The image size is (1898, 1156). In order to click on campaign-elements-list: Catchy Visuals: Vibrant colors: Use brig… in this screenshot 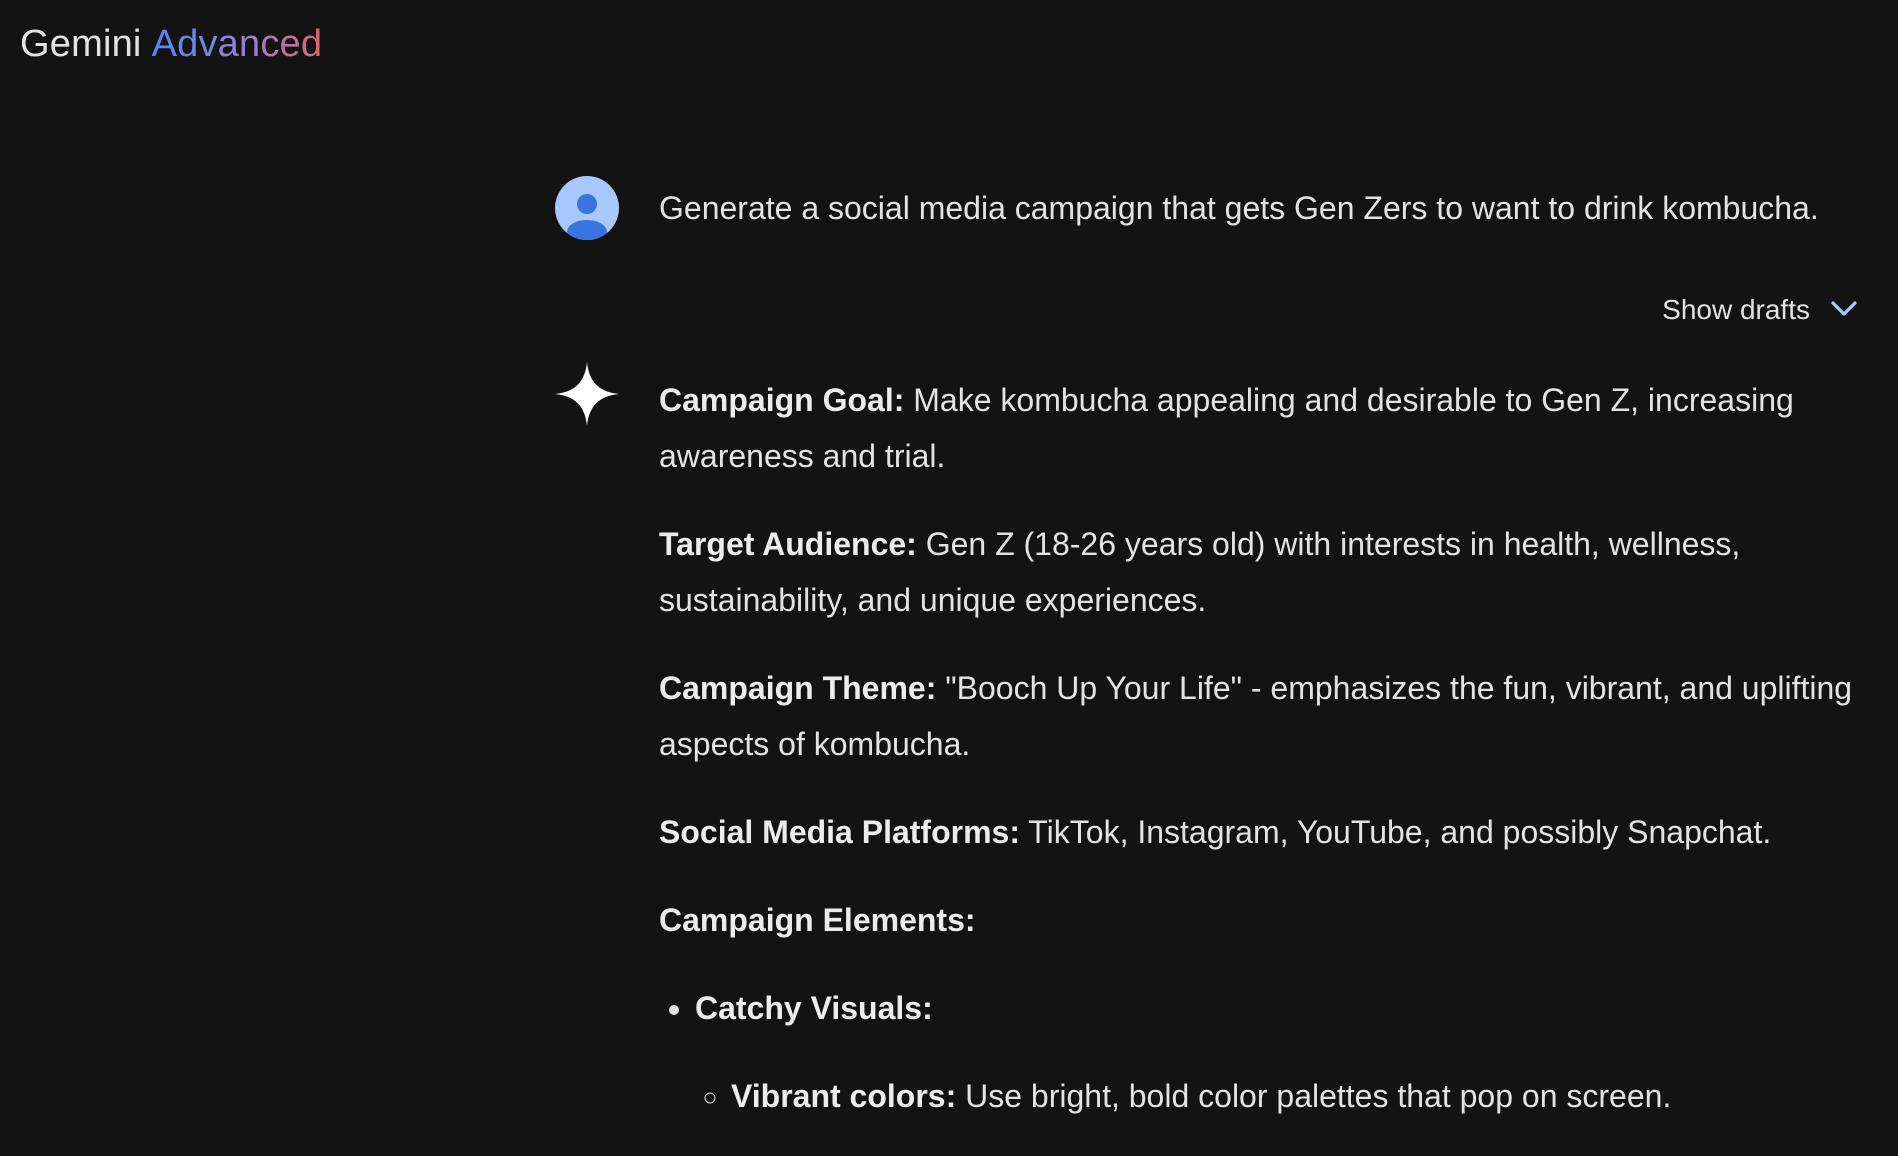, I will do `click(1271, 1052)`.